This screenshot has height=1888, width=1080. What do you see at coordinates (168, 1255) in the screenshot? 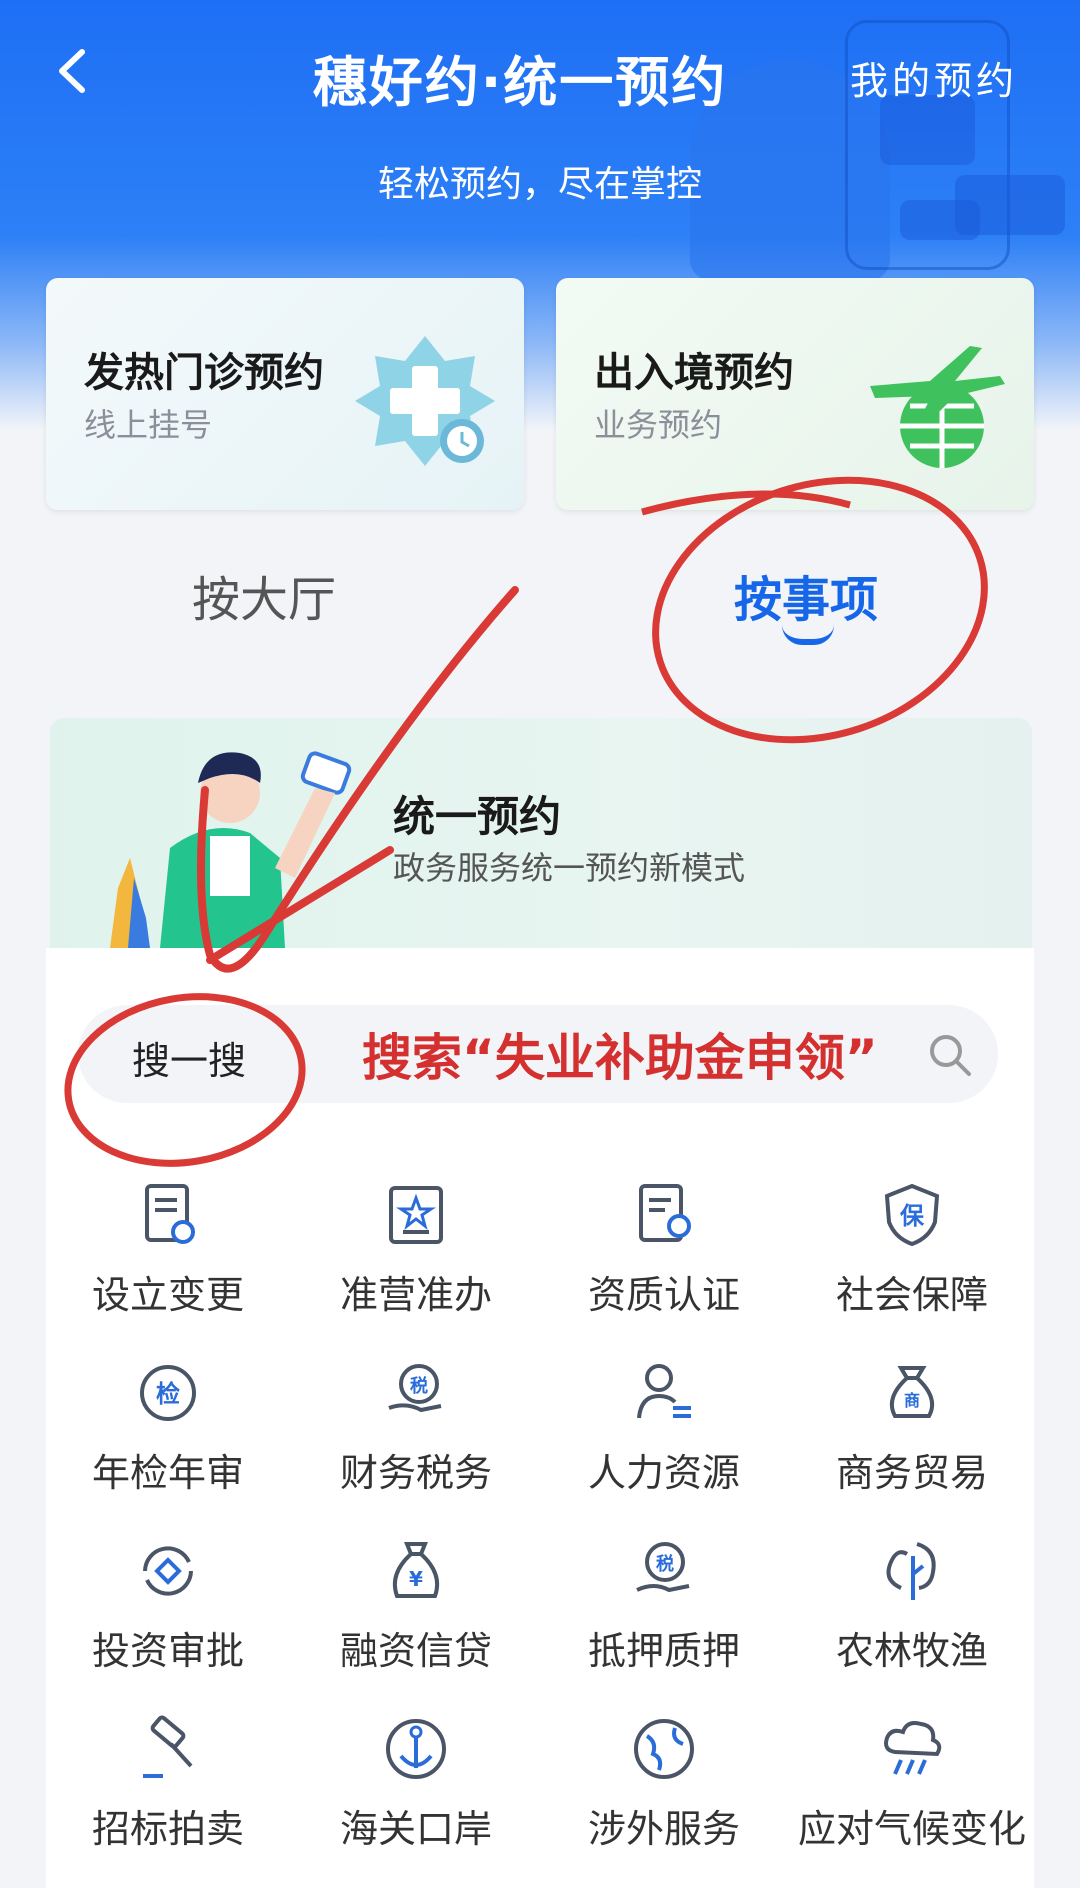
I see `category-item: 设立变更` at bounding box center [168, 1255].